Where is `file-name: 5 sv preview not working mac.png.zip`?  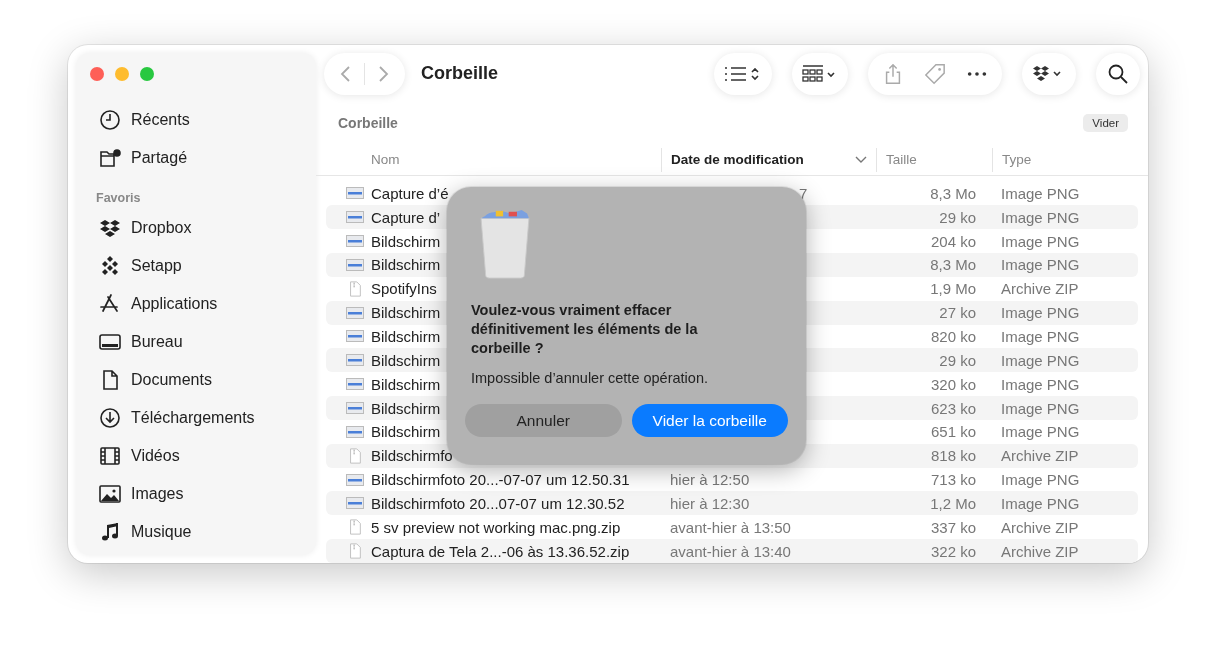
file-name: 5 sv preview not working mac.png.zip is located at coordinates (496, 527).